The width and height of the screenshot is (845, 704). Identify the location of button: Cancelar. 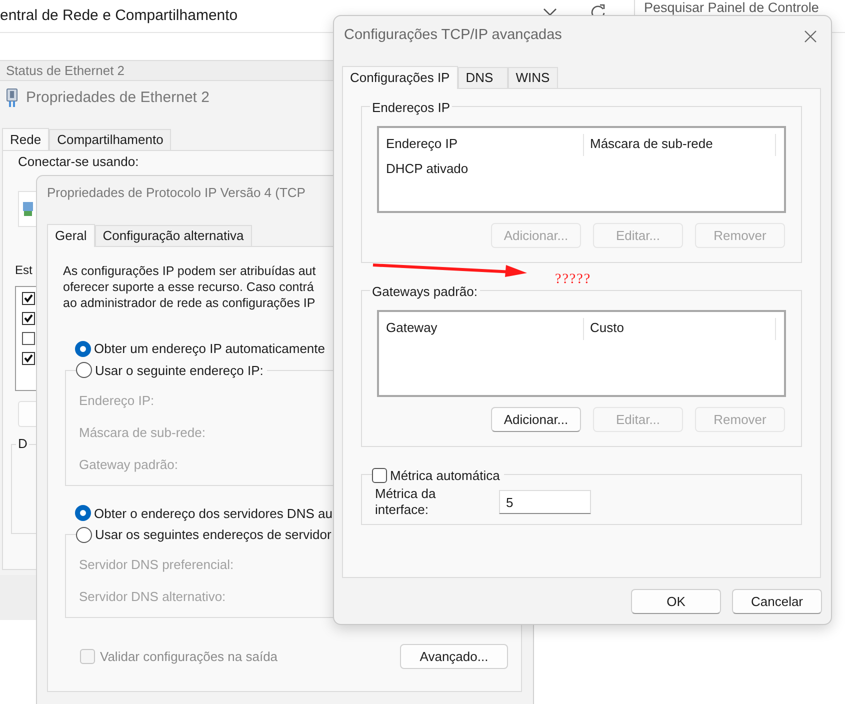
(777, 601).